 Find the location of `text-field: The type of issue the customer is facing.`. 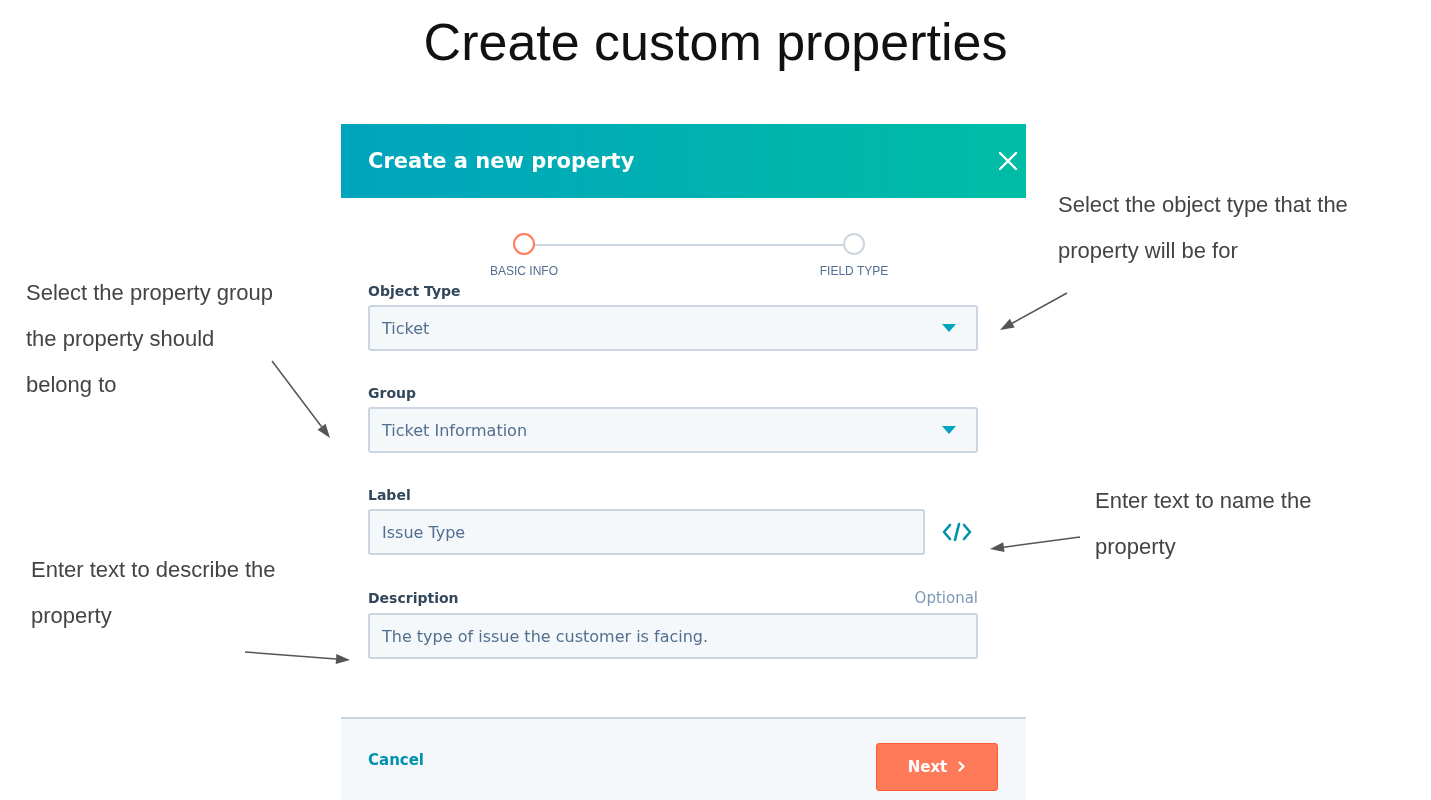

text-field: The type of issue the customer is facing. is located at coordinates (673, 636).